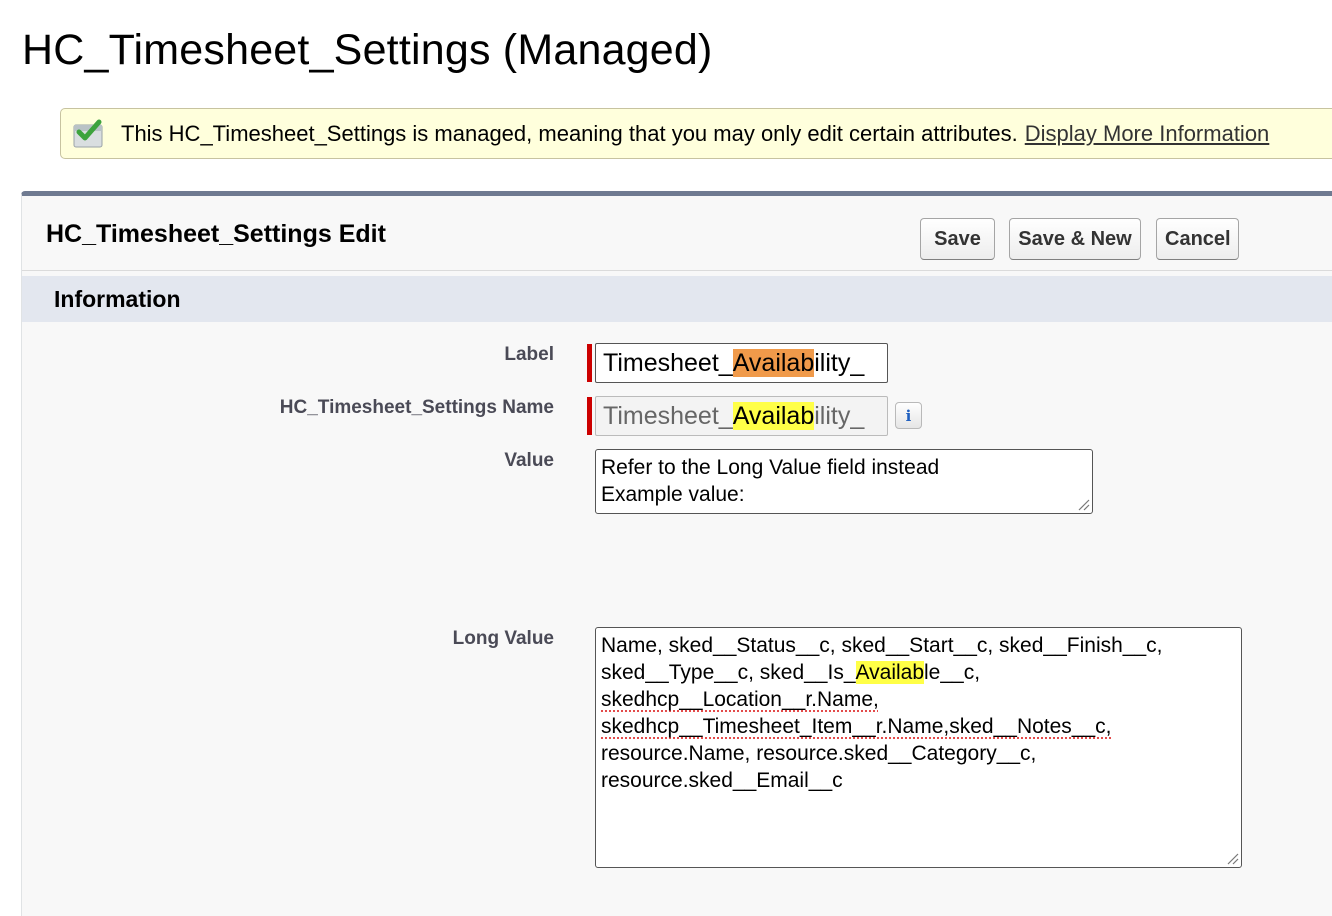 This screenshot has height=916, width=1332. What do you see at coordinates (1075, 239) in the screenshot?
I see `save-and-new-button: Save & New` at bounding box center [1075, 239].